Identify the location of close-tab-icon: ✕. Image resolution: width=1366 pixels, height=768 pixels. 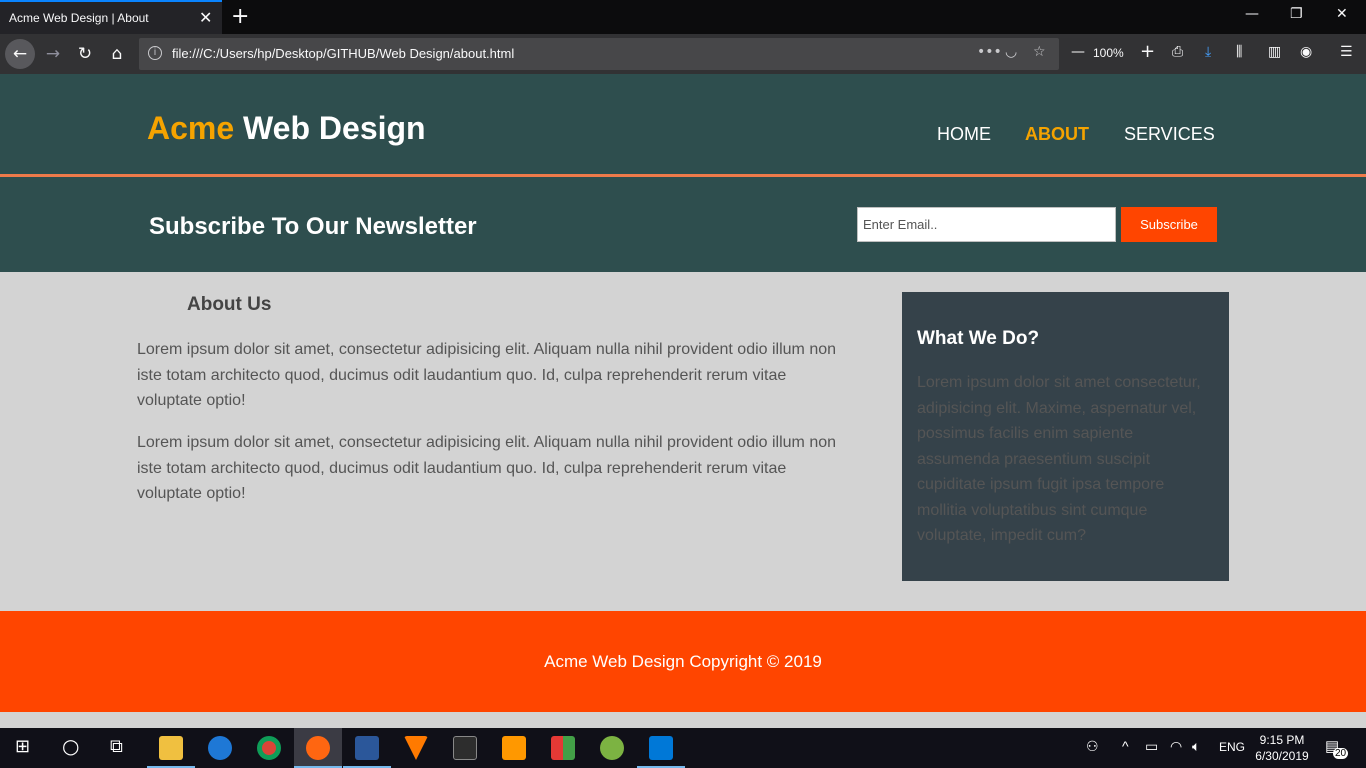
(205, 18).